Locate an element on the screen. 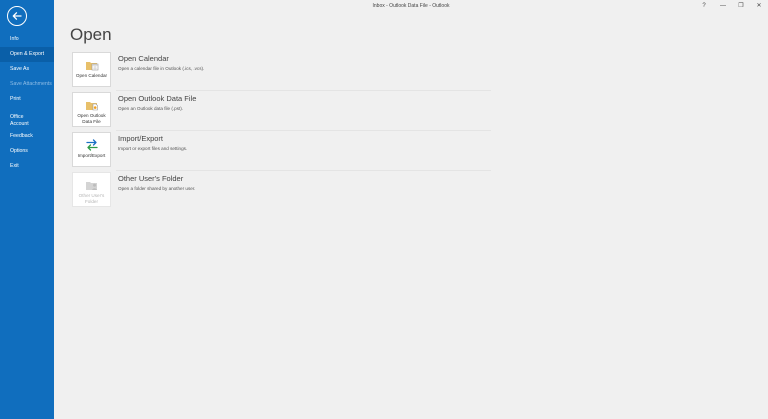 The image size is (768, 419). back-arrow-icon is located at coordinates (17, 16).